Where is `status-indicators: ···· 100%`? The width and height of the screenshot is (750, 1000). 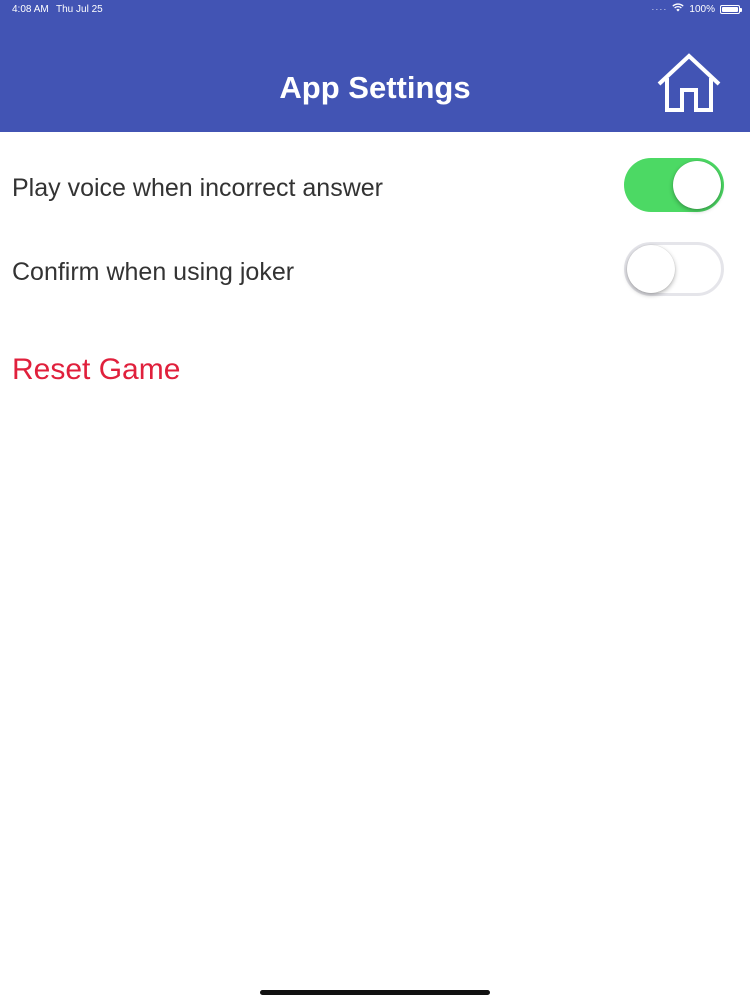 status-indicators: ···· 100% is located at coordinates (696, 9).